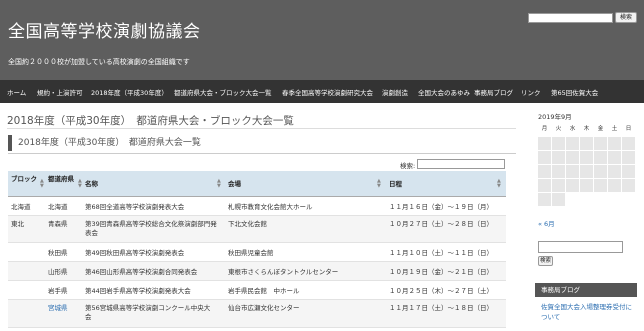 This screenshot has height=331, width=644. What do you see at coordinates (555, 117) in the screenshot?
I see `calendar-title: 2019年9月` at bounding box center [555, 117].